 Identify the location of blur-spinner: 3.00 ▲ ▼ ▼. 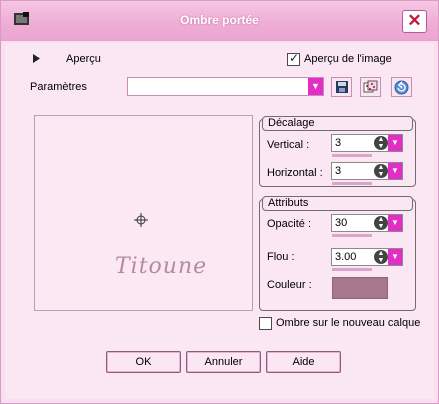
(367, 257).